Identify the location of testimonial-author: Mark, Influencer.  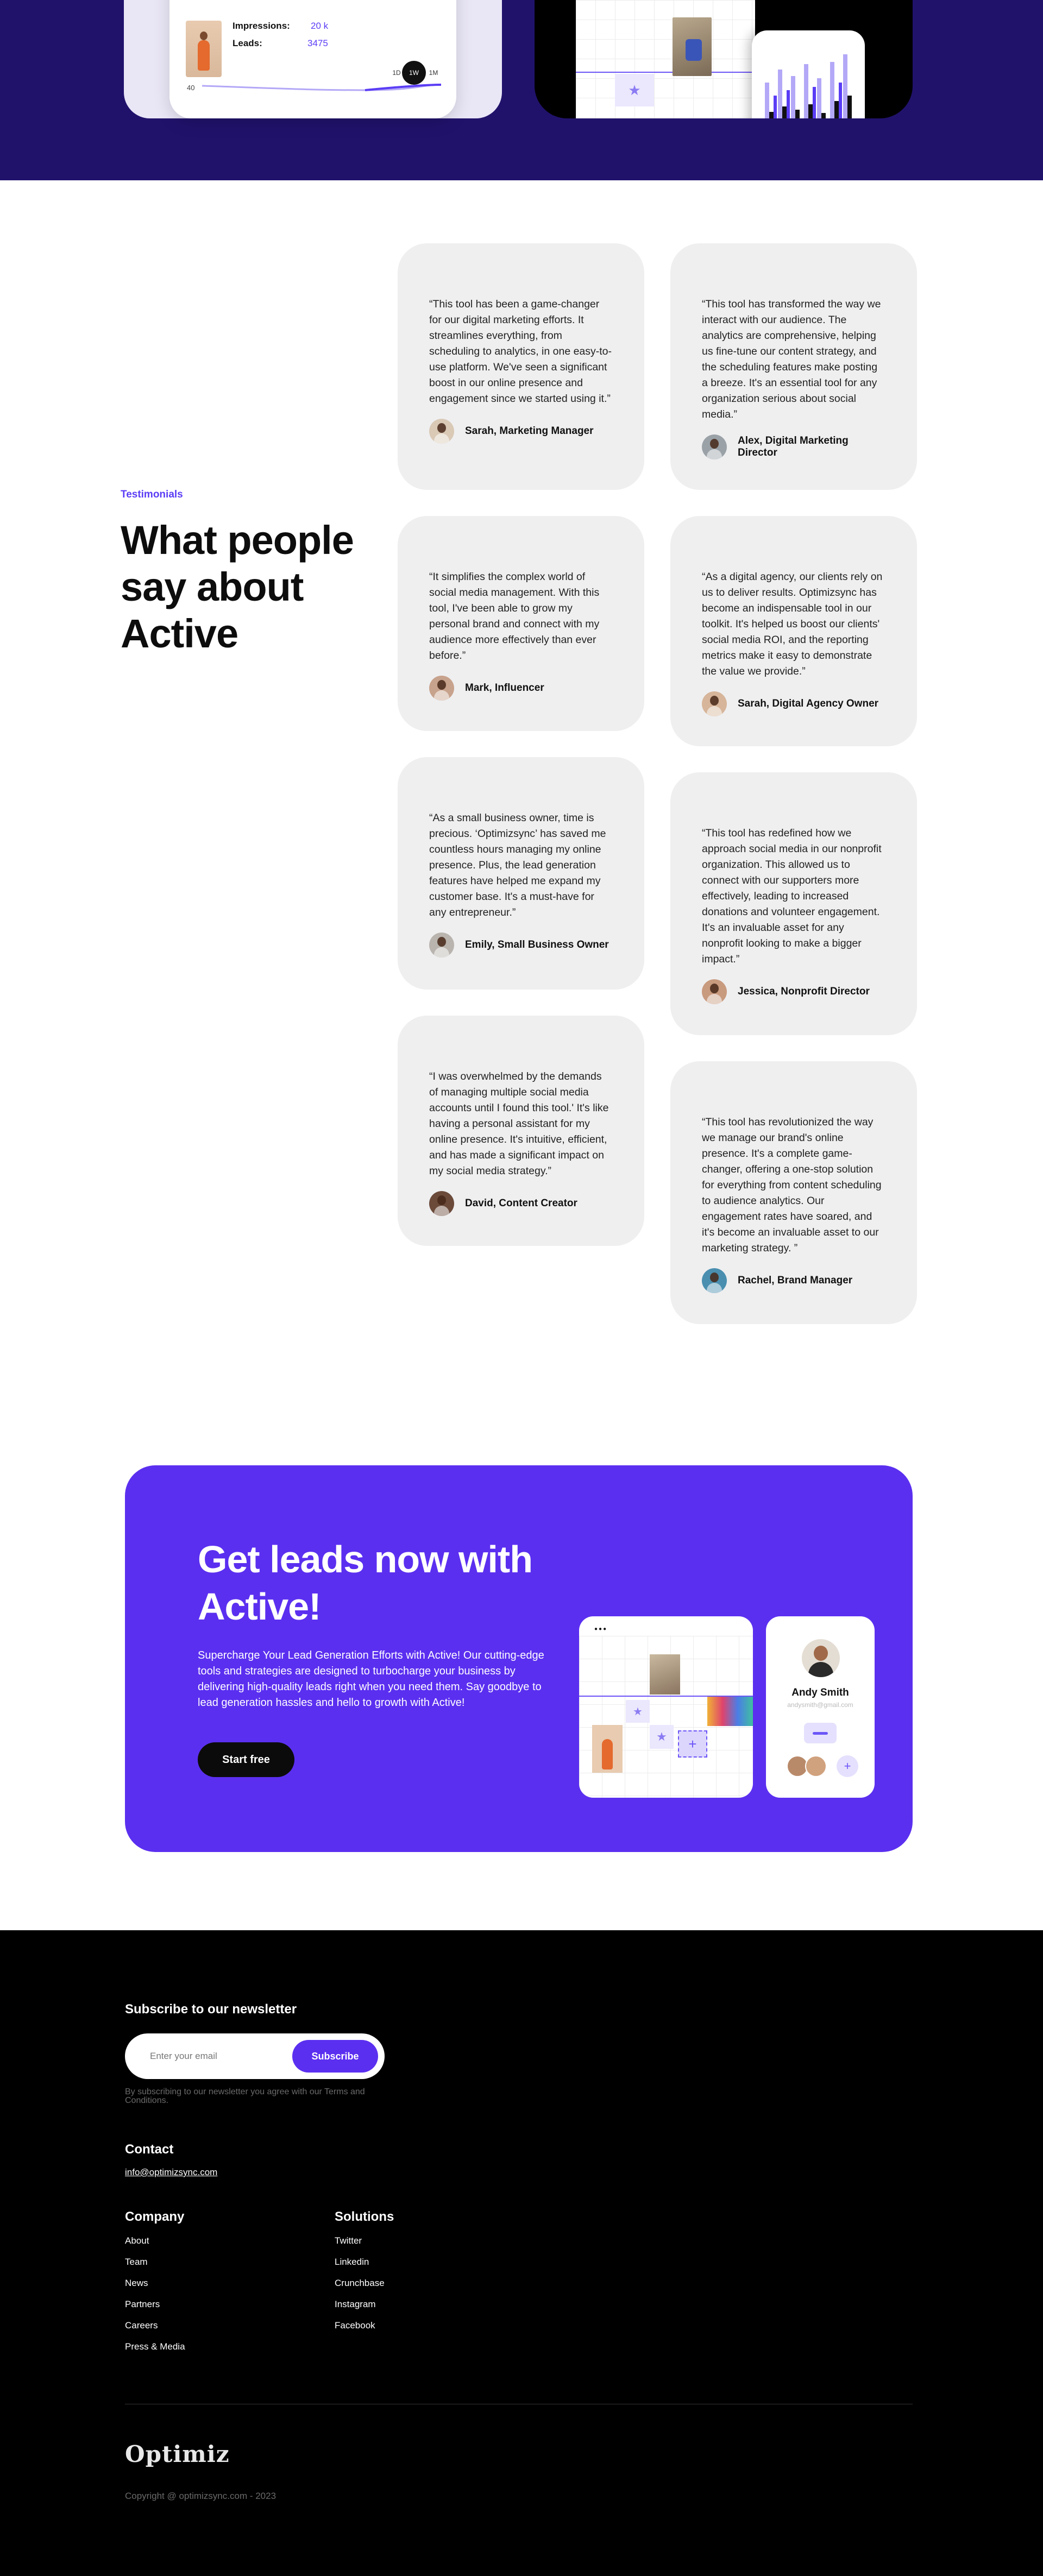
(521, 688).